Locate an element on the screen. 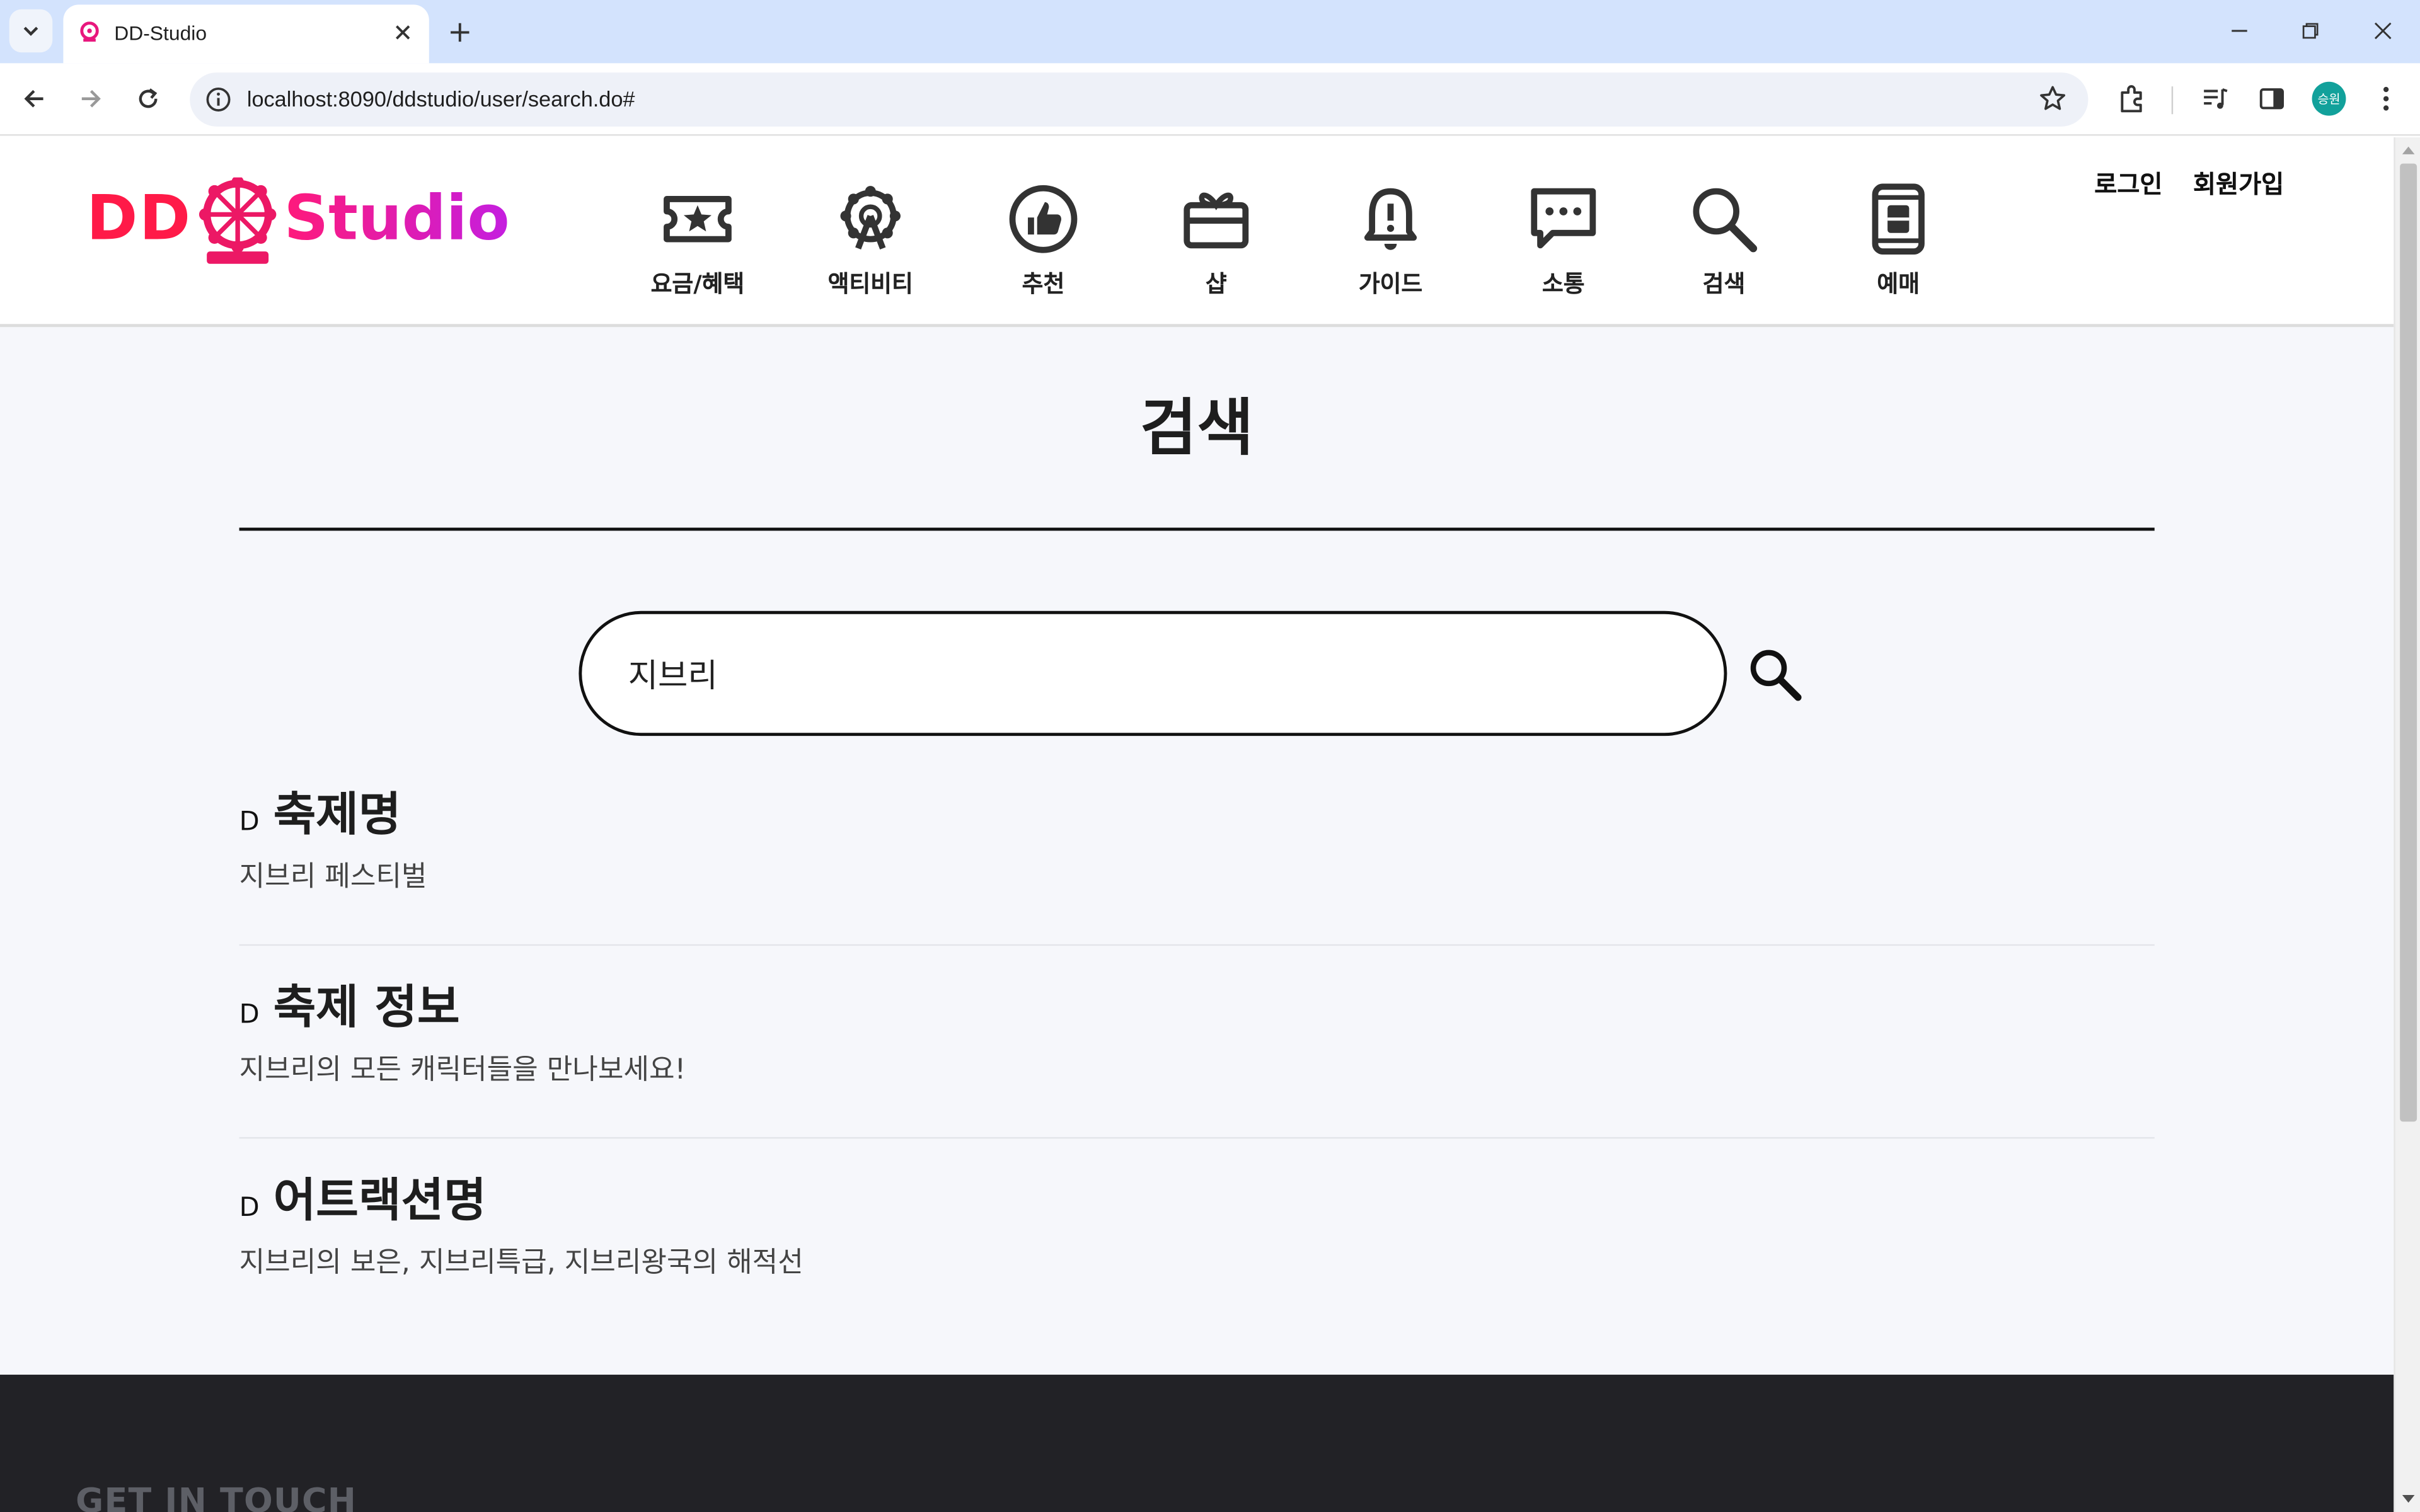  side-panel-button is located at coordinates (2272, 98).